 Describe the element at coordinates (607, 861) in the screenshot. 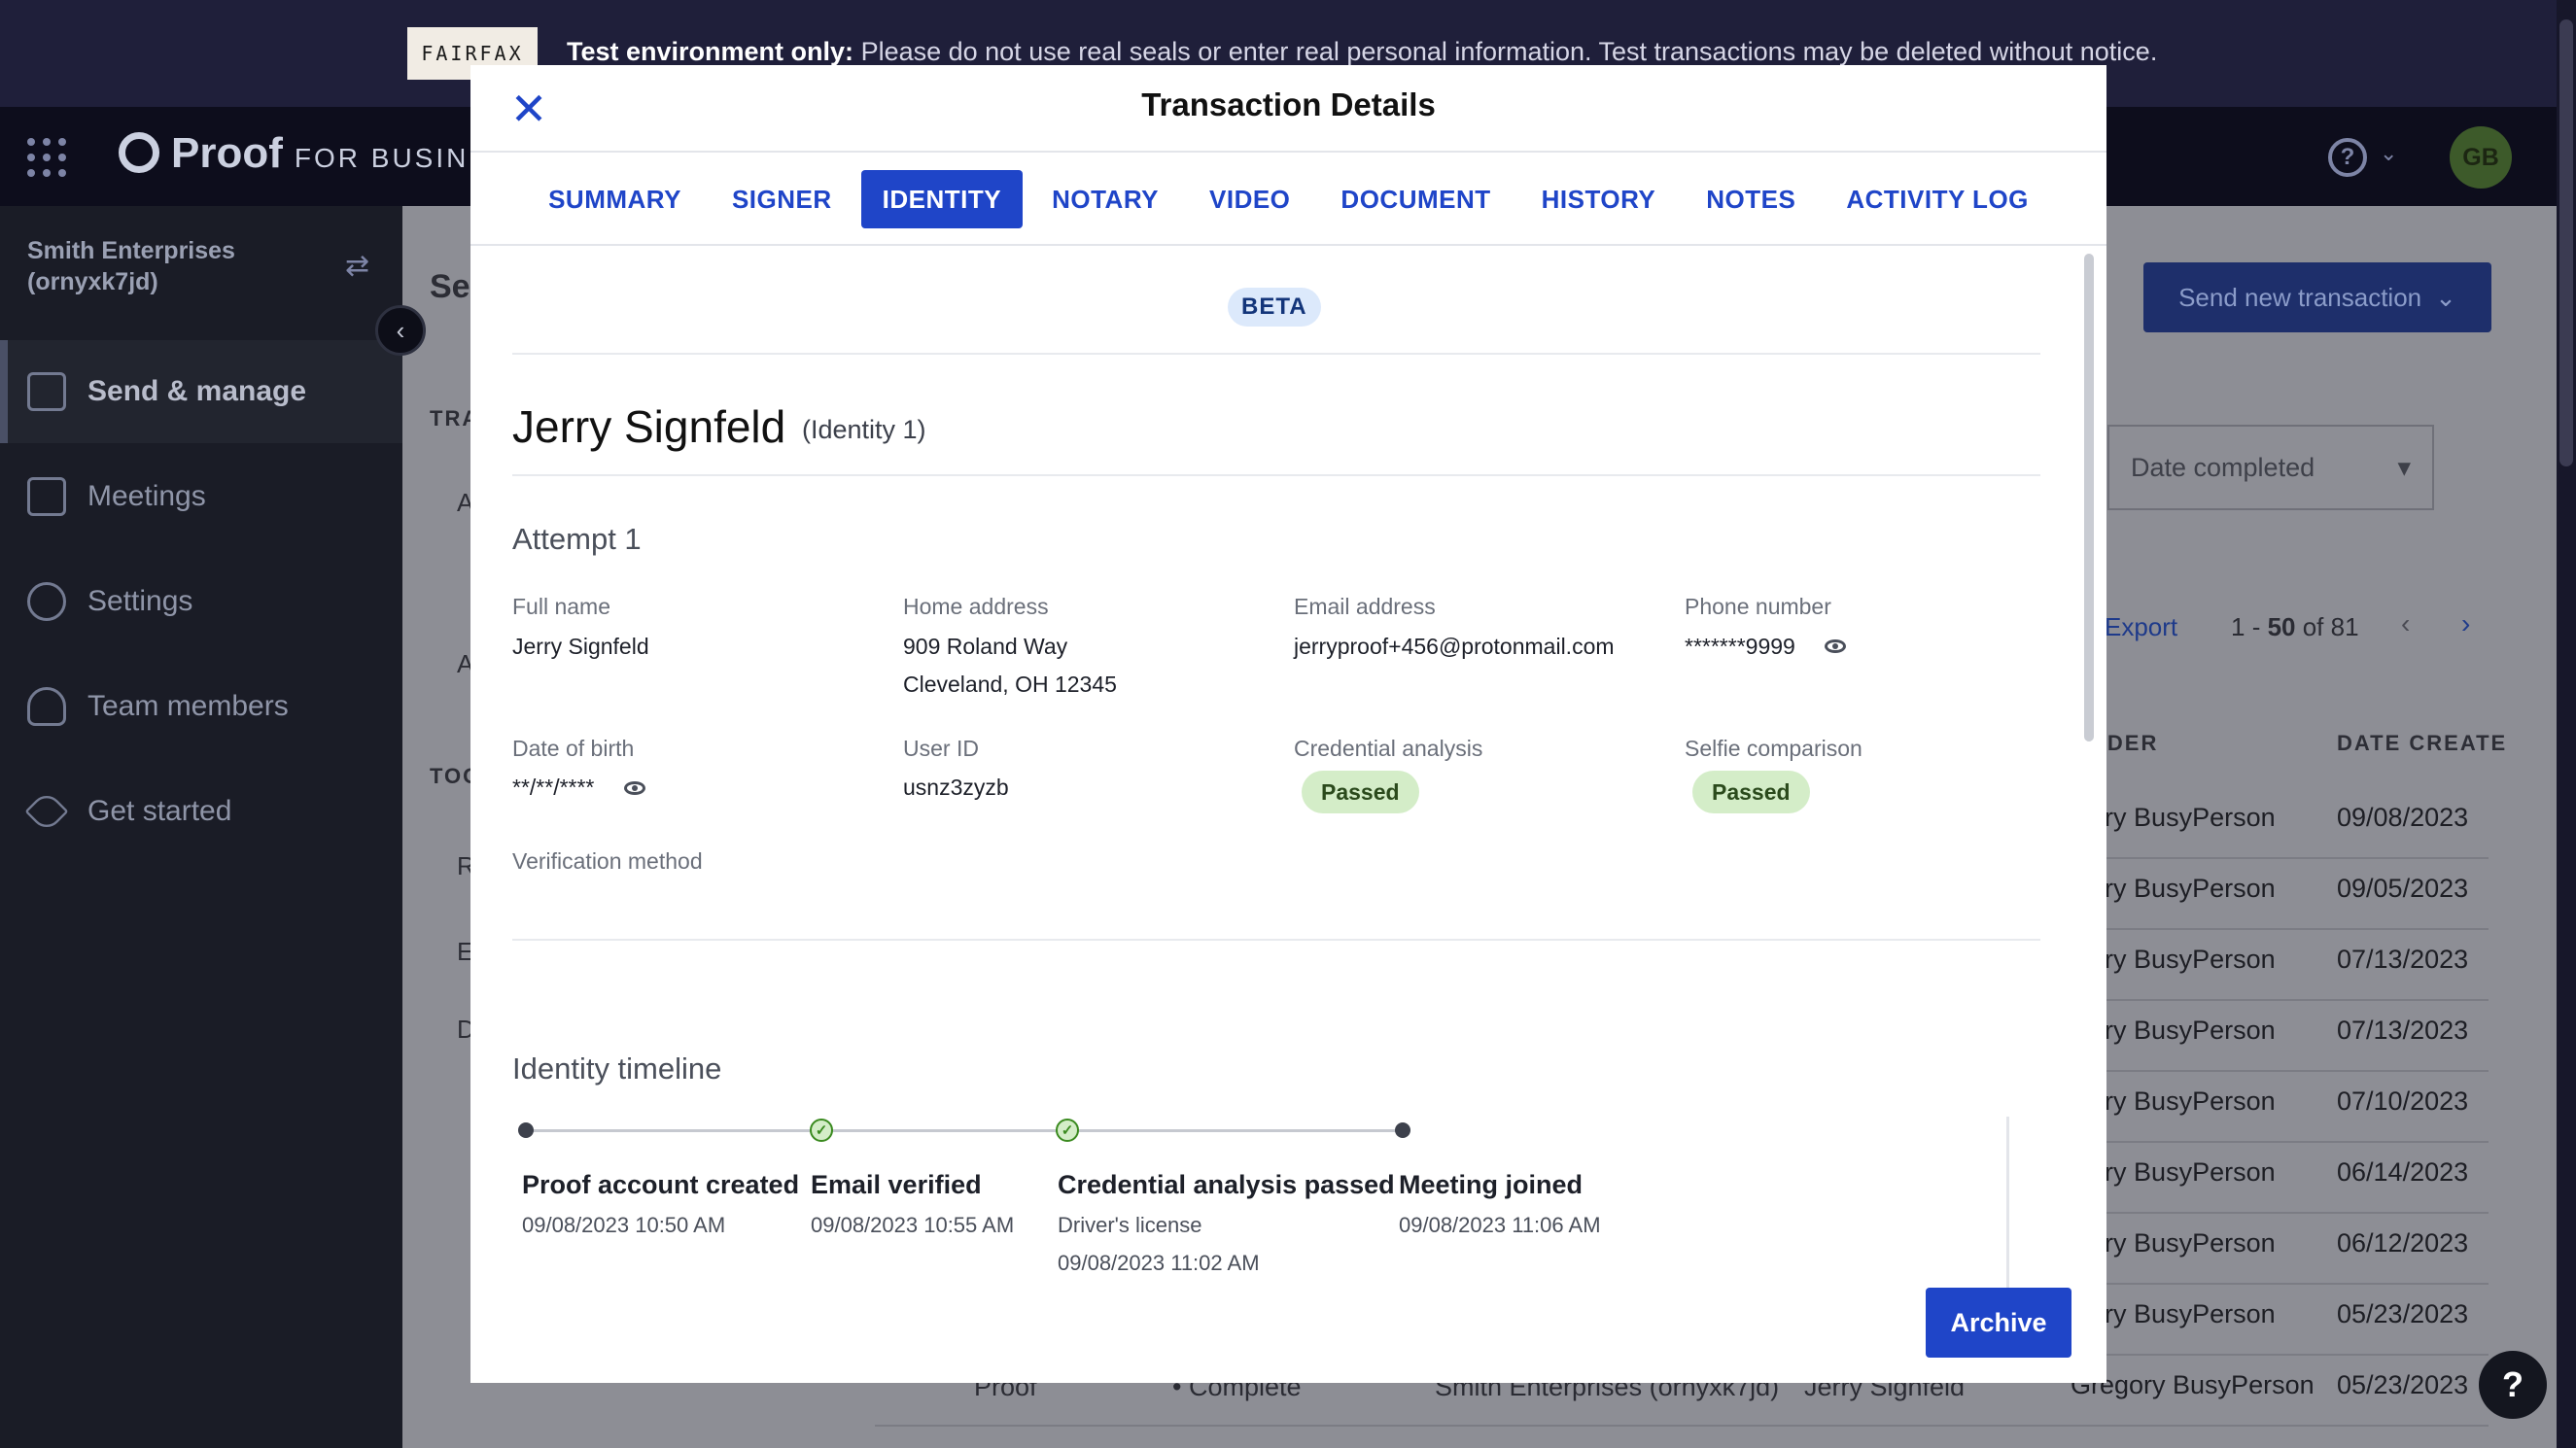

I see `verification-method-label: Verification method` at that location.